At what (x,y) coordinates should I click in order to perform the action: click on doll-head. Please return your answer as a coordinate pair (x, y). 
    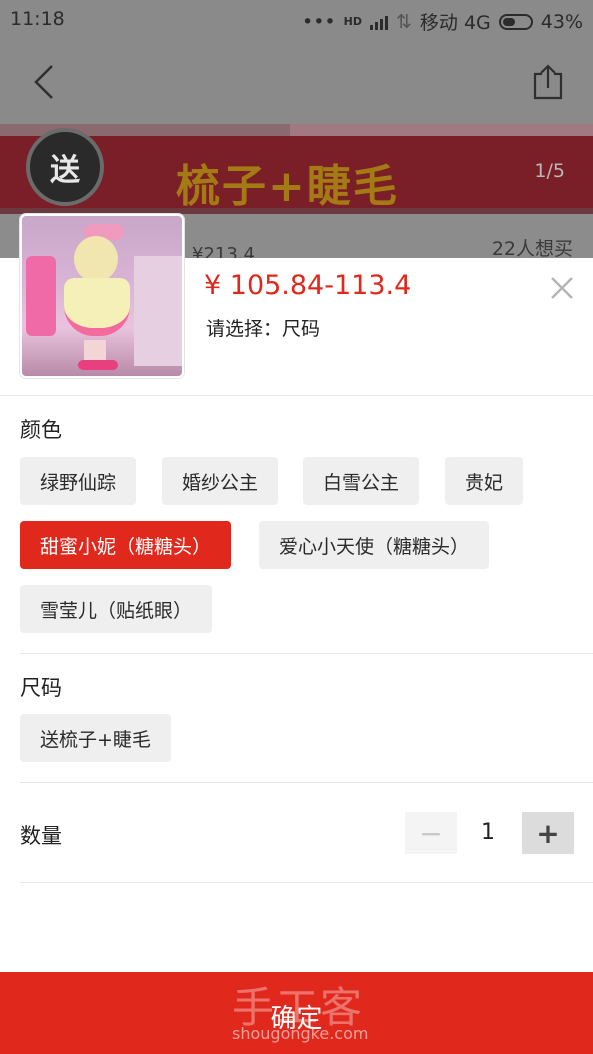
    Looking at the image, I should click on (96, 259).